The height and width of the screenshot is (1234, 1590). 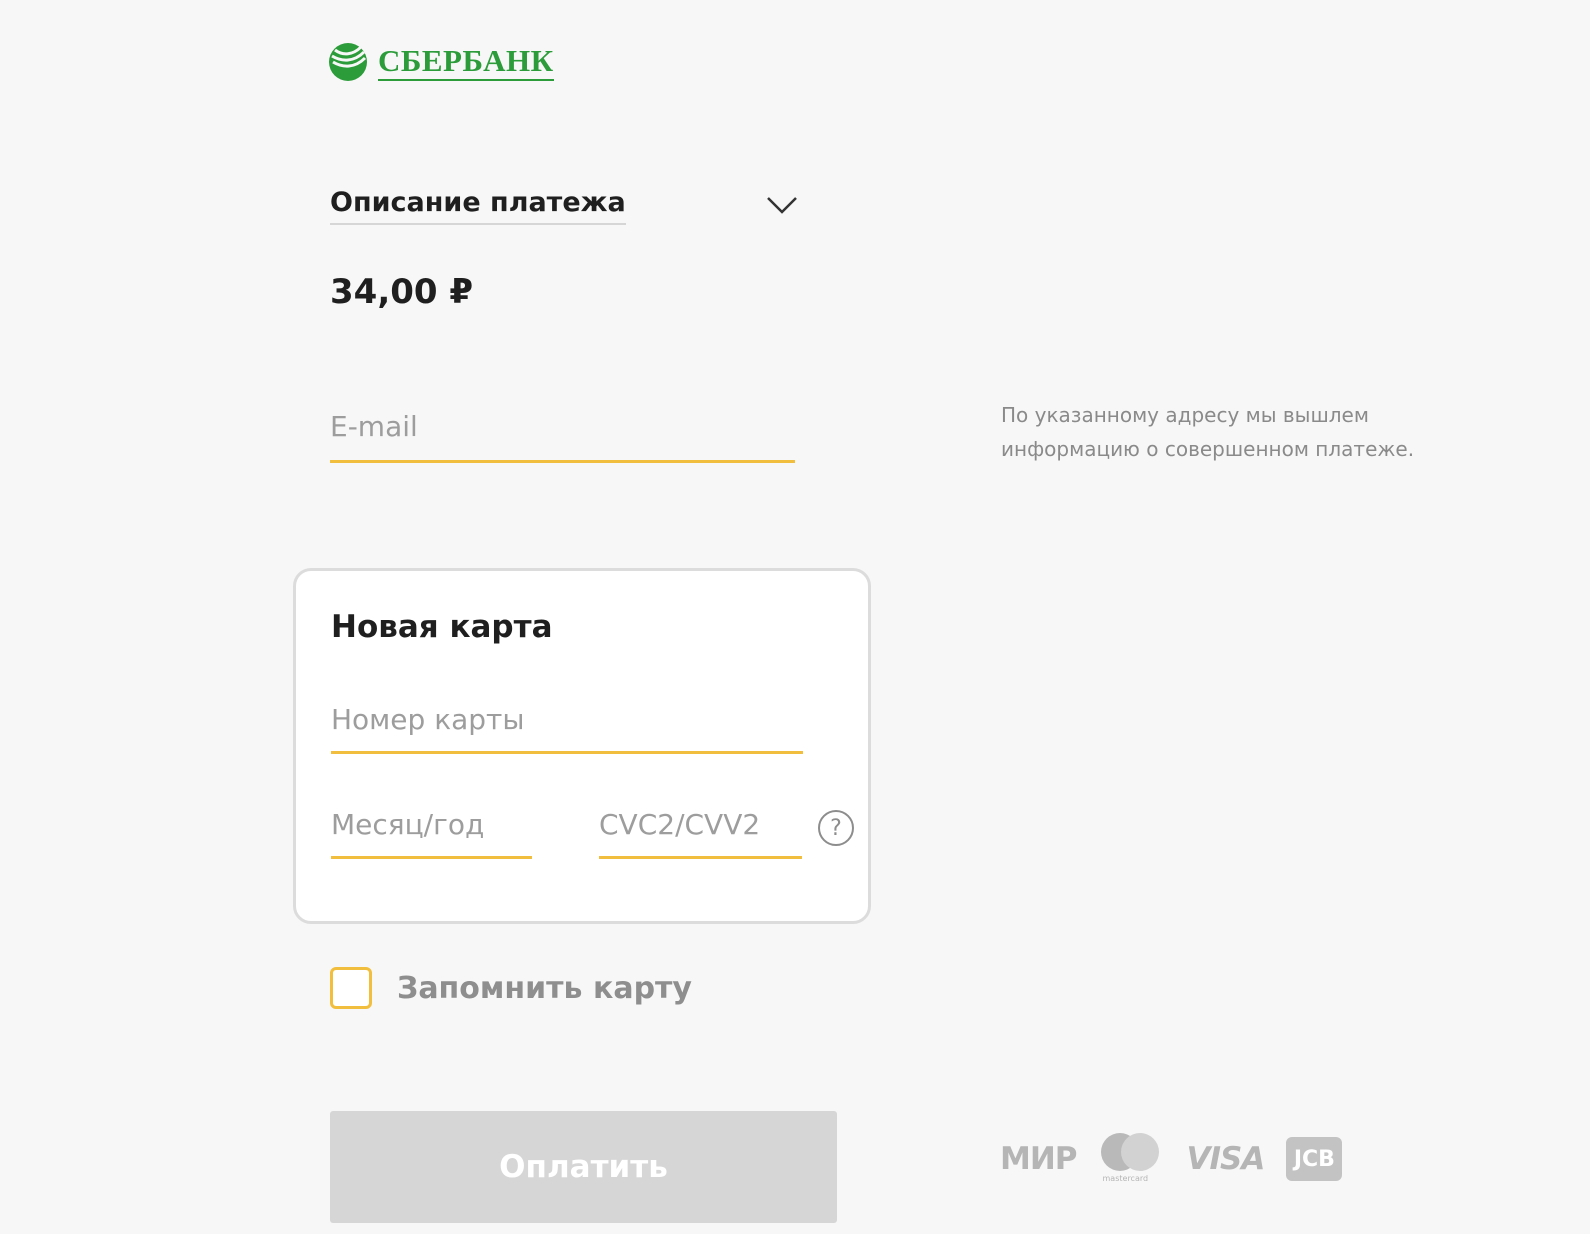 I want to click on remember-card-checkbox, so click(x=351, y=988).